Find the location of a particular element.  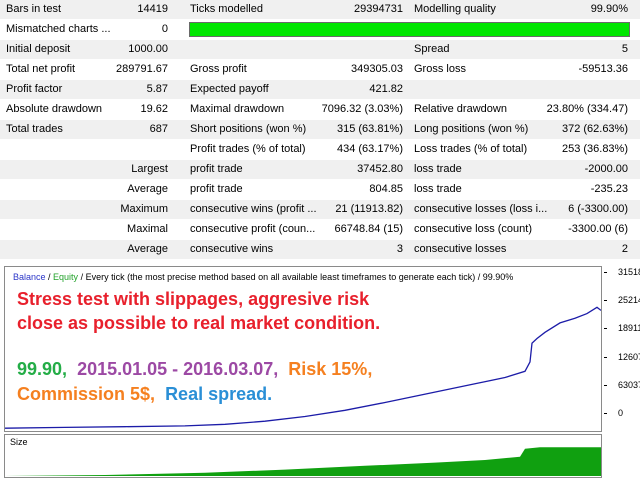

y-tick-label: 63037 is located at coordinates (629, 384).